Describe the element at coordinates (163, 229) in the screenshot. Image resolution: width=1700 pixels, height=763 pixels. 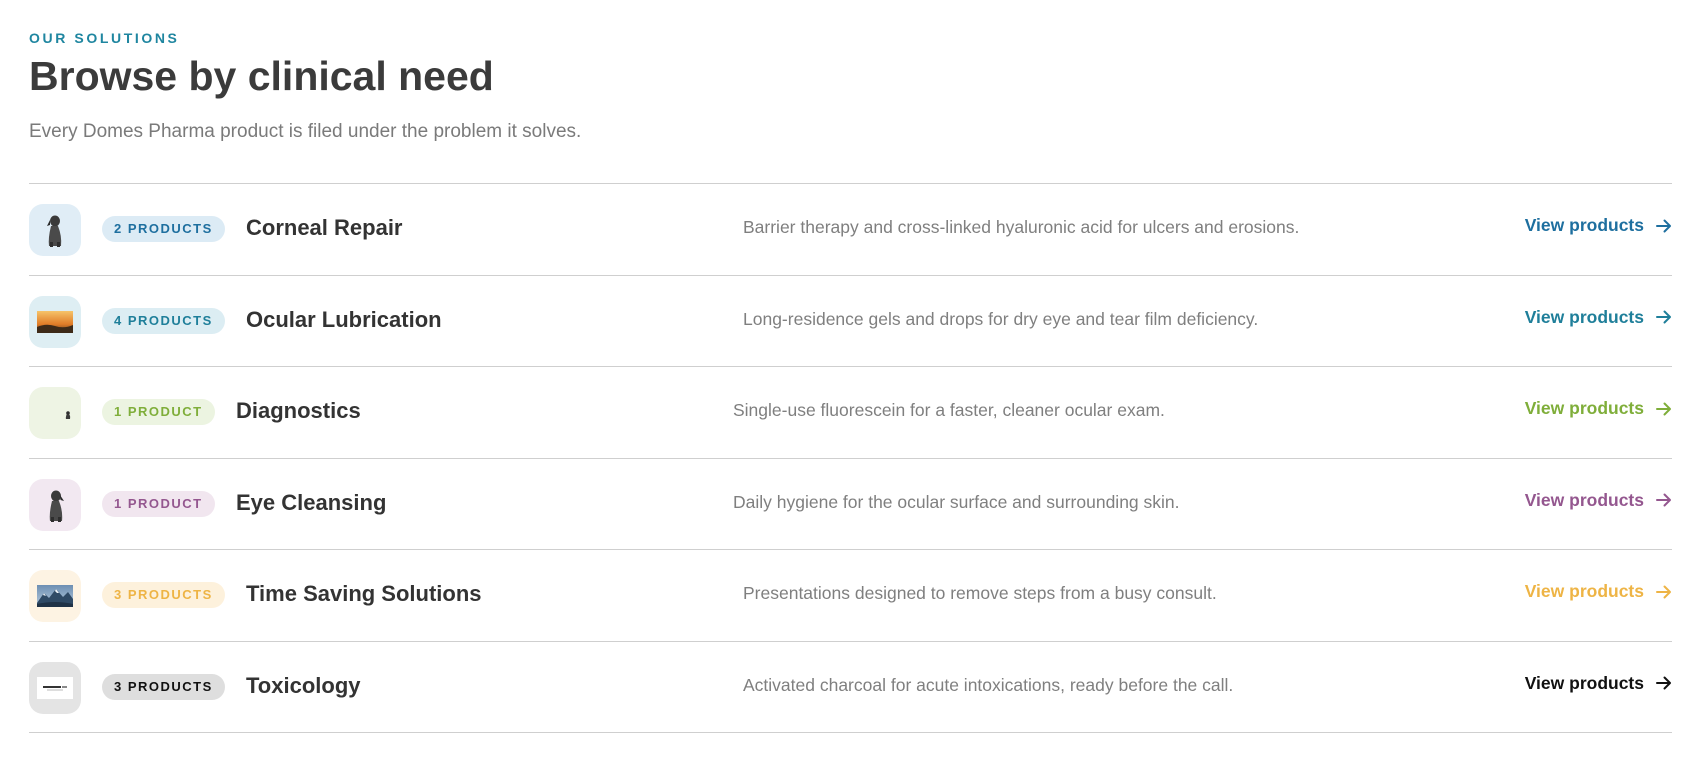
I see `product-count-badge: 2 PRODUCTS` at that location.